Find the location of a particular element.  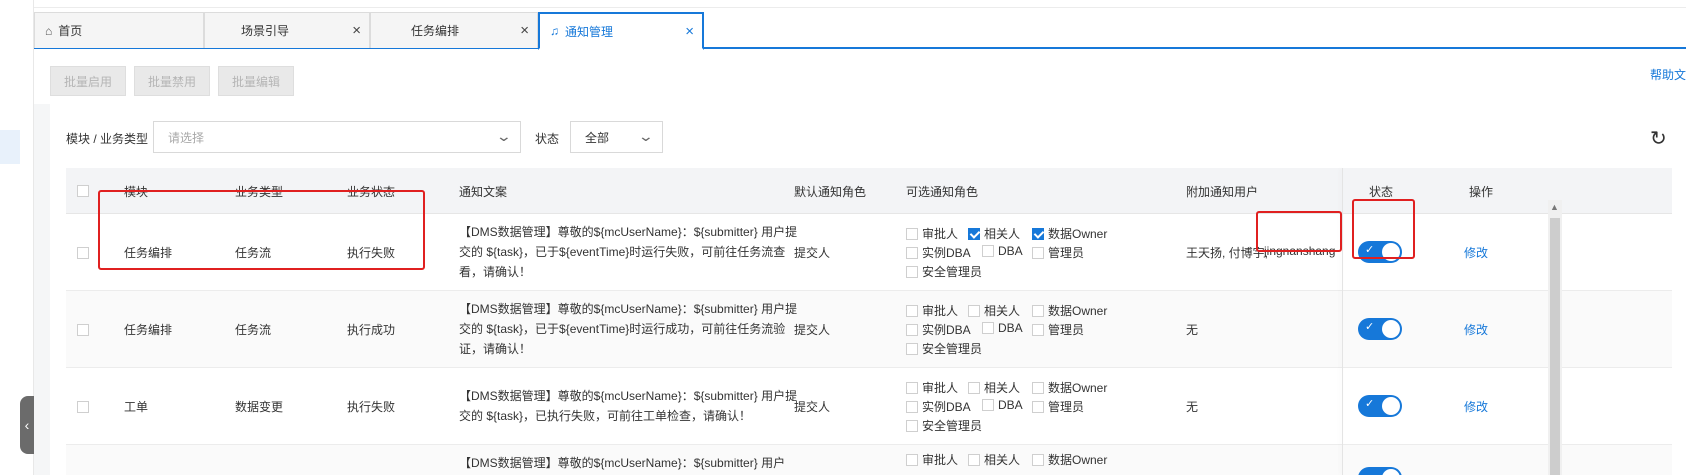

select-all-checkbox is located at coordinates (83, 191).